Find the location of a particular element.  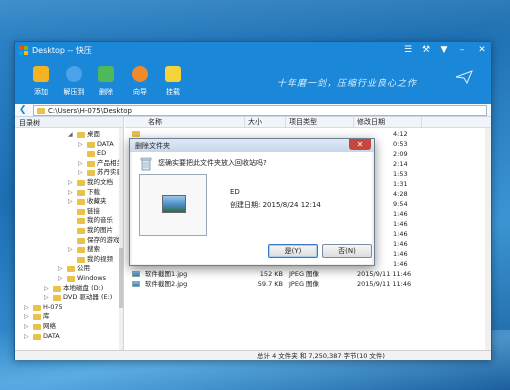

folder-preview is located at coordinates (173, 205).